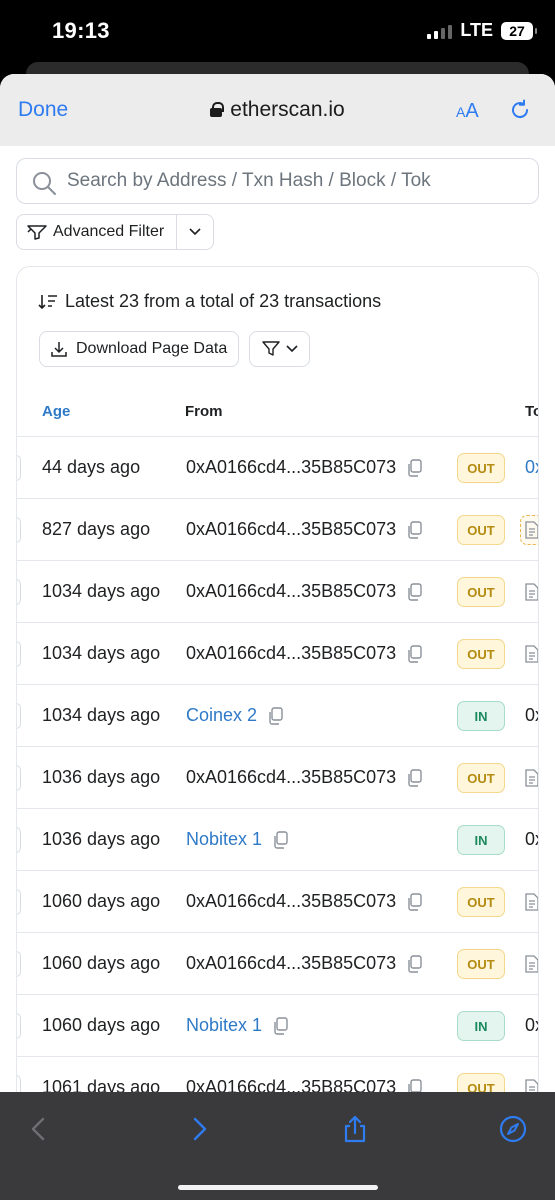 Image resolution: width=555 pixels, height=1200 pixels. What do you see at coordinates (277, 1074) in the screenshot?
I see `table-row: 1061 days ago 0xA0166cd4...35B85C073 OUT` at bounding box center [277, 1074].